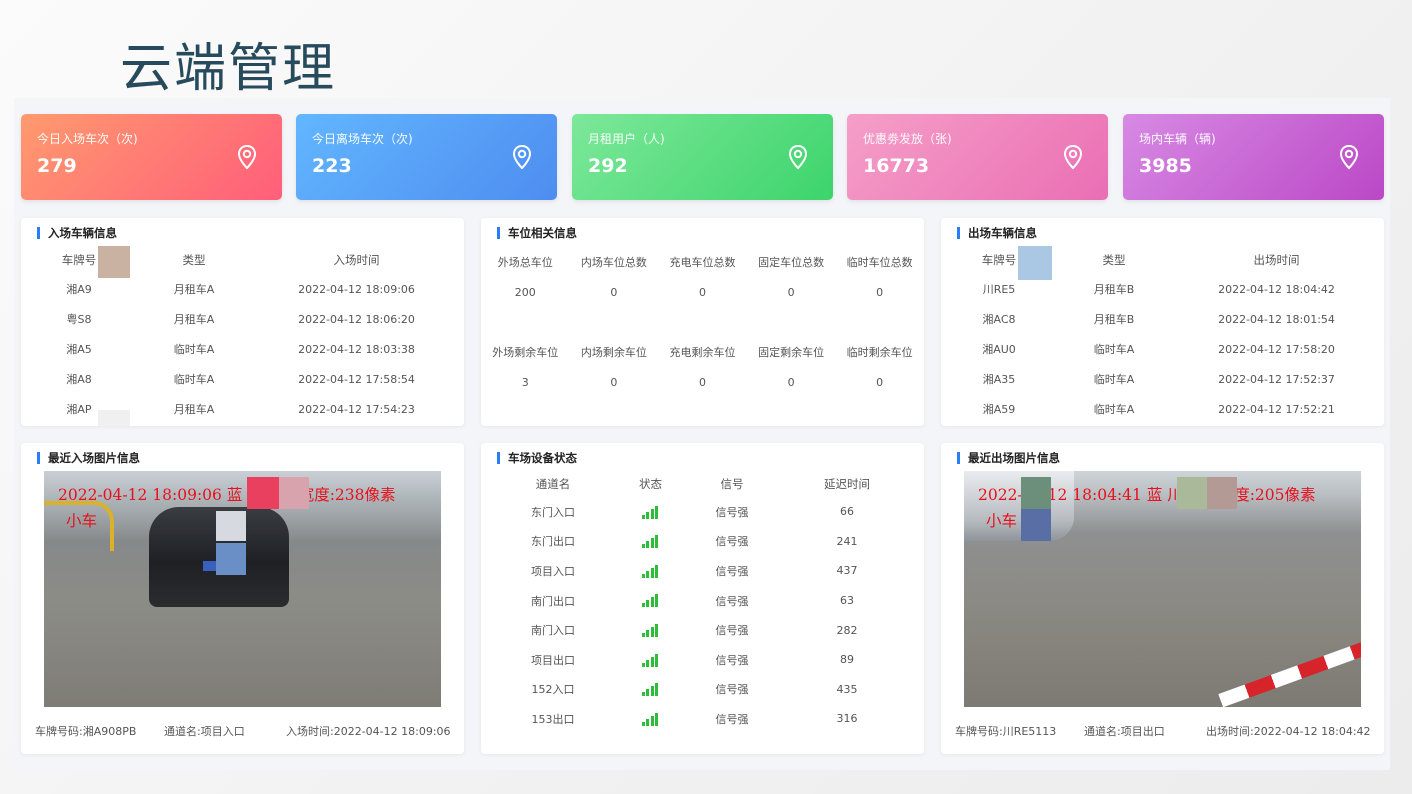  I want to click on table-row: 湘AC8 月租车B 2022-04-12 18:01:54, so click(1161, 319).